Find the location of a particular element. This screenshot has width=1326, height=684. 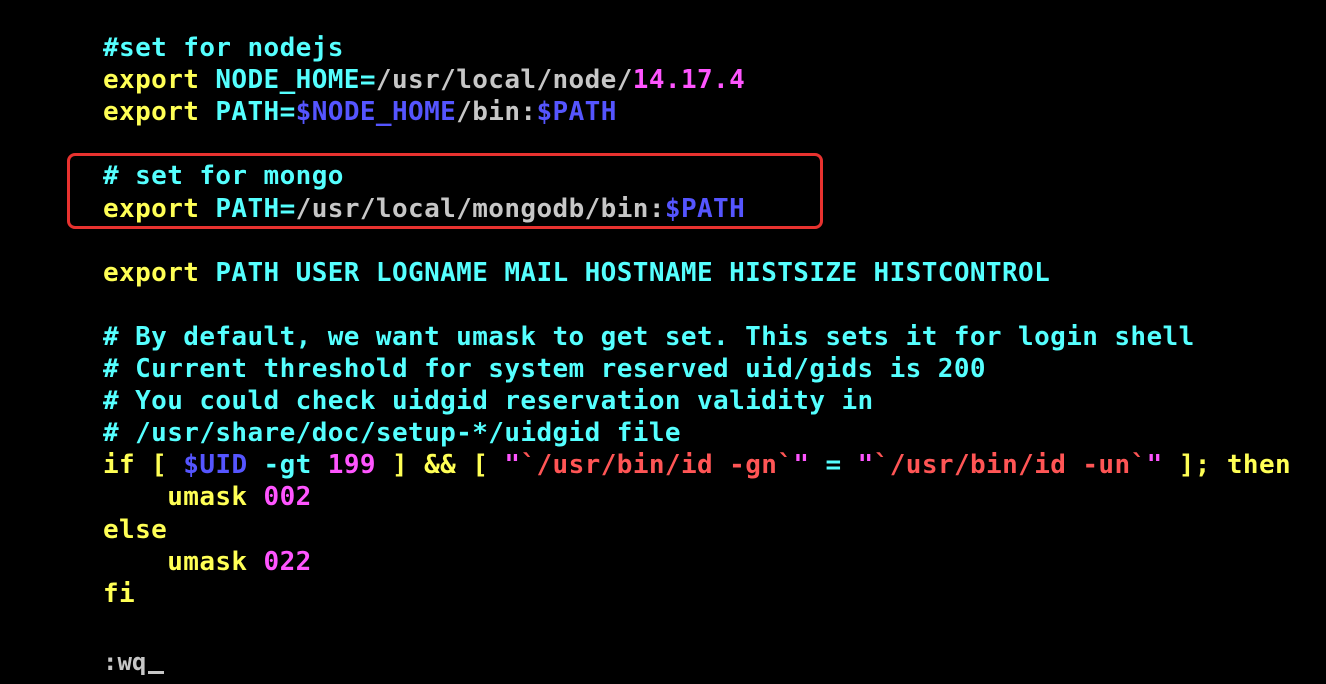

vim-command-line: :wq is located at coordinates (134, 662).